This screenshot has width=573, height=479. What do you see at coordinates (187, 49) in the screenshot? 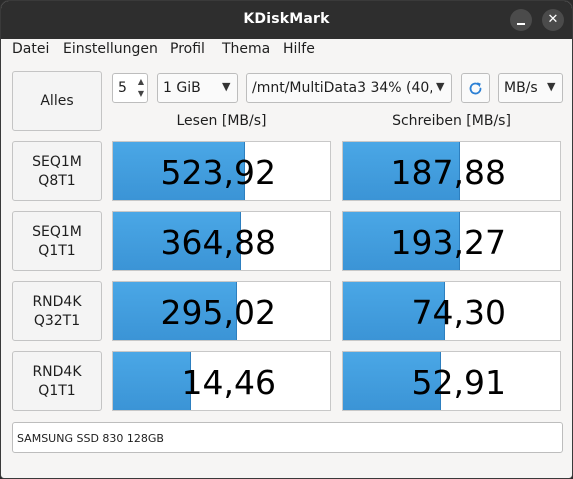
I see `menu-profil: Profil` at bounding box center [187, 49].